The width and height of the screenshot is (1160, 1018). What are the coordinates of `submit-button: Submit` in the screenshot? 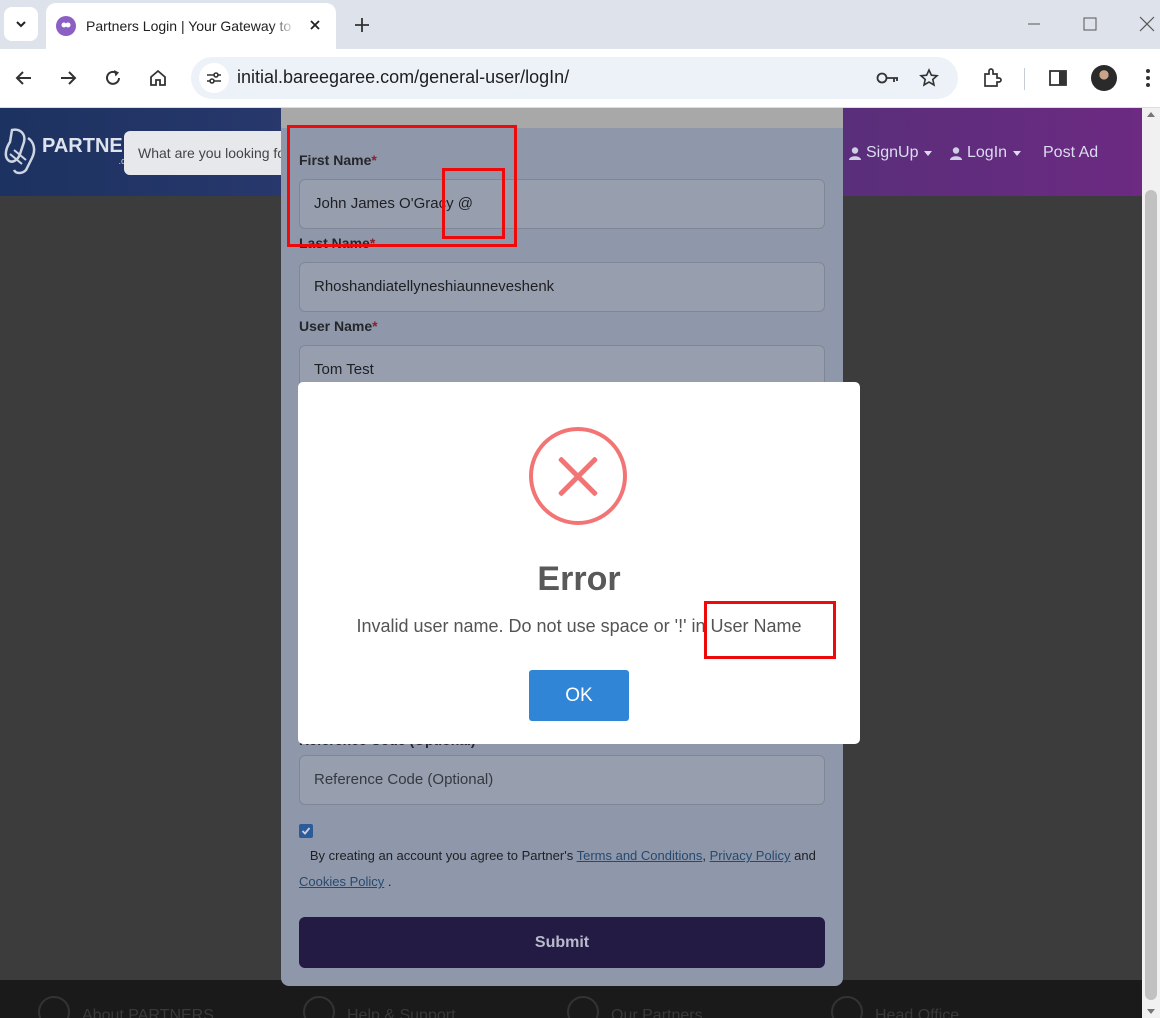 It's located at (562, 942).